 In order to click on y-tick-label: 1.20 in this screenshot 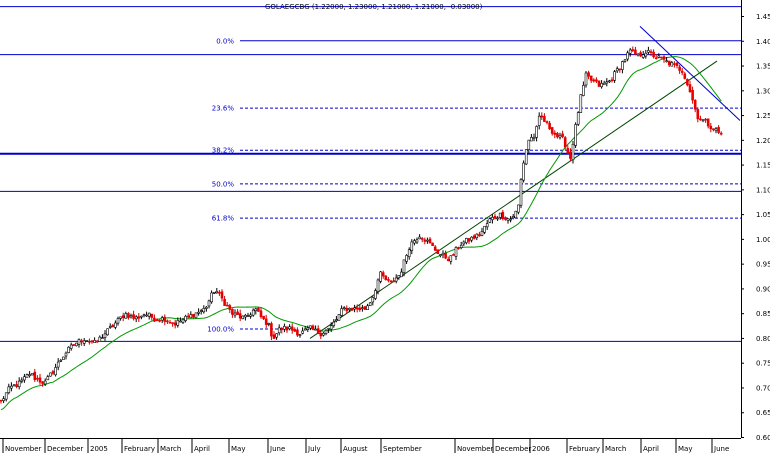, I will do `click(763, 141)`.